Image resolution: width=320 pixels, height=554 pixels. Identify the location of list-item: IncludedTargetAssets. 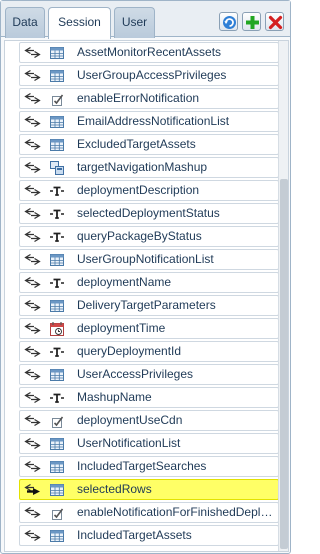
(148, 535).